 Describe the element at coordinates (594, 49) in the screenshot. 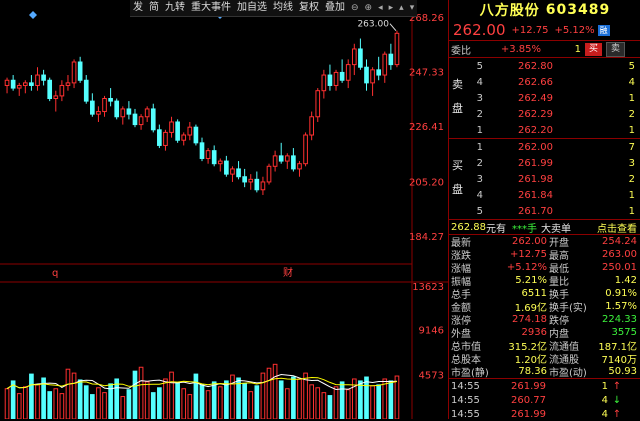

I see `buy-button: 买` at that location.